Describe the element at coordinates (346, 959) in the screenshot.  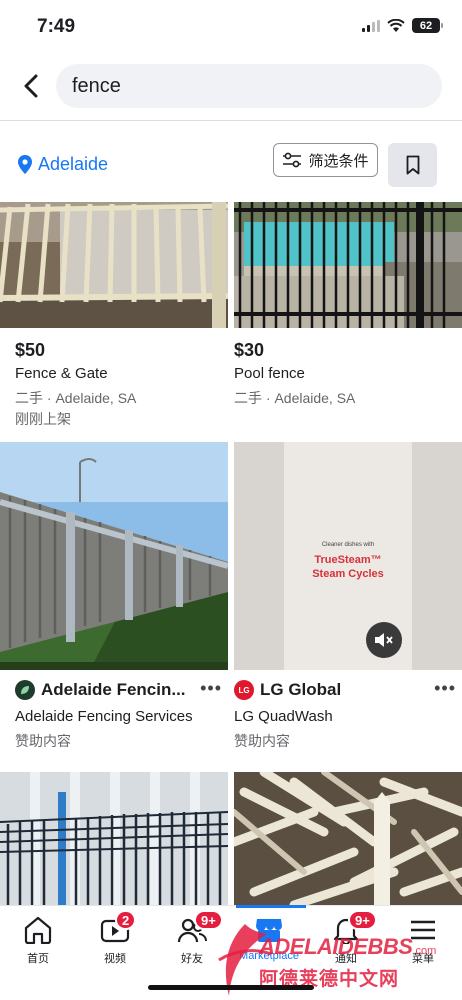
I see `tab-label: 通知` at that location.